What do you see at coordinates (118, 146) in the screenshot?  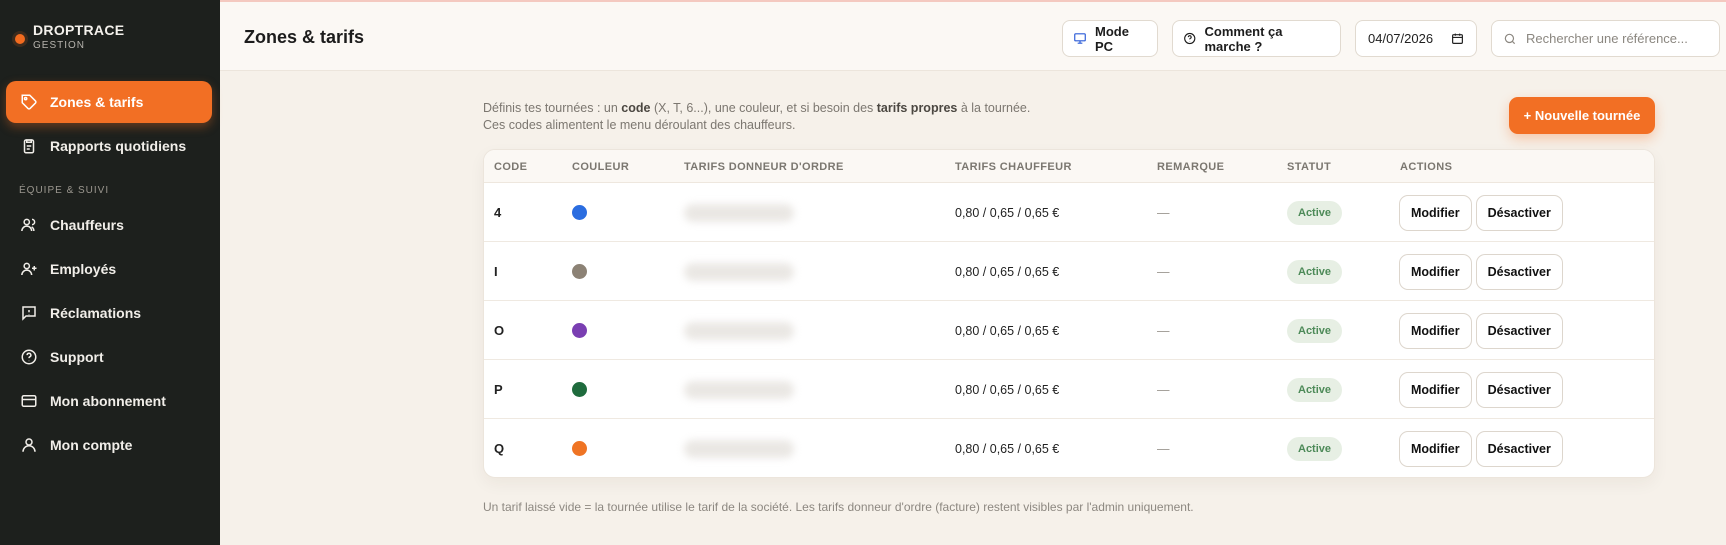 I see `sidebar-item-label: Rapports quotidiens` at bounding box center [118, 146].